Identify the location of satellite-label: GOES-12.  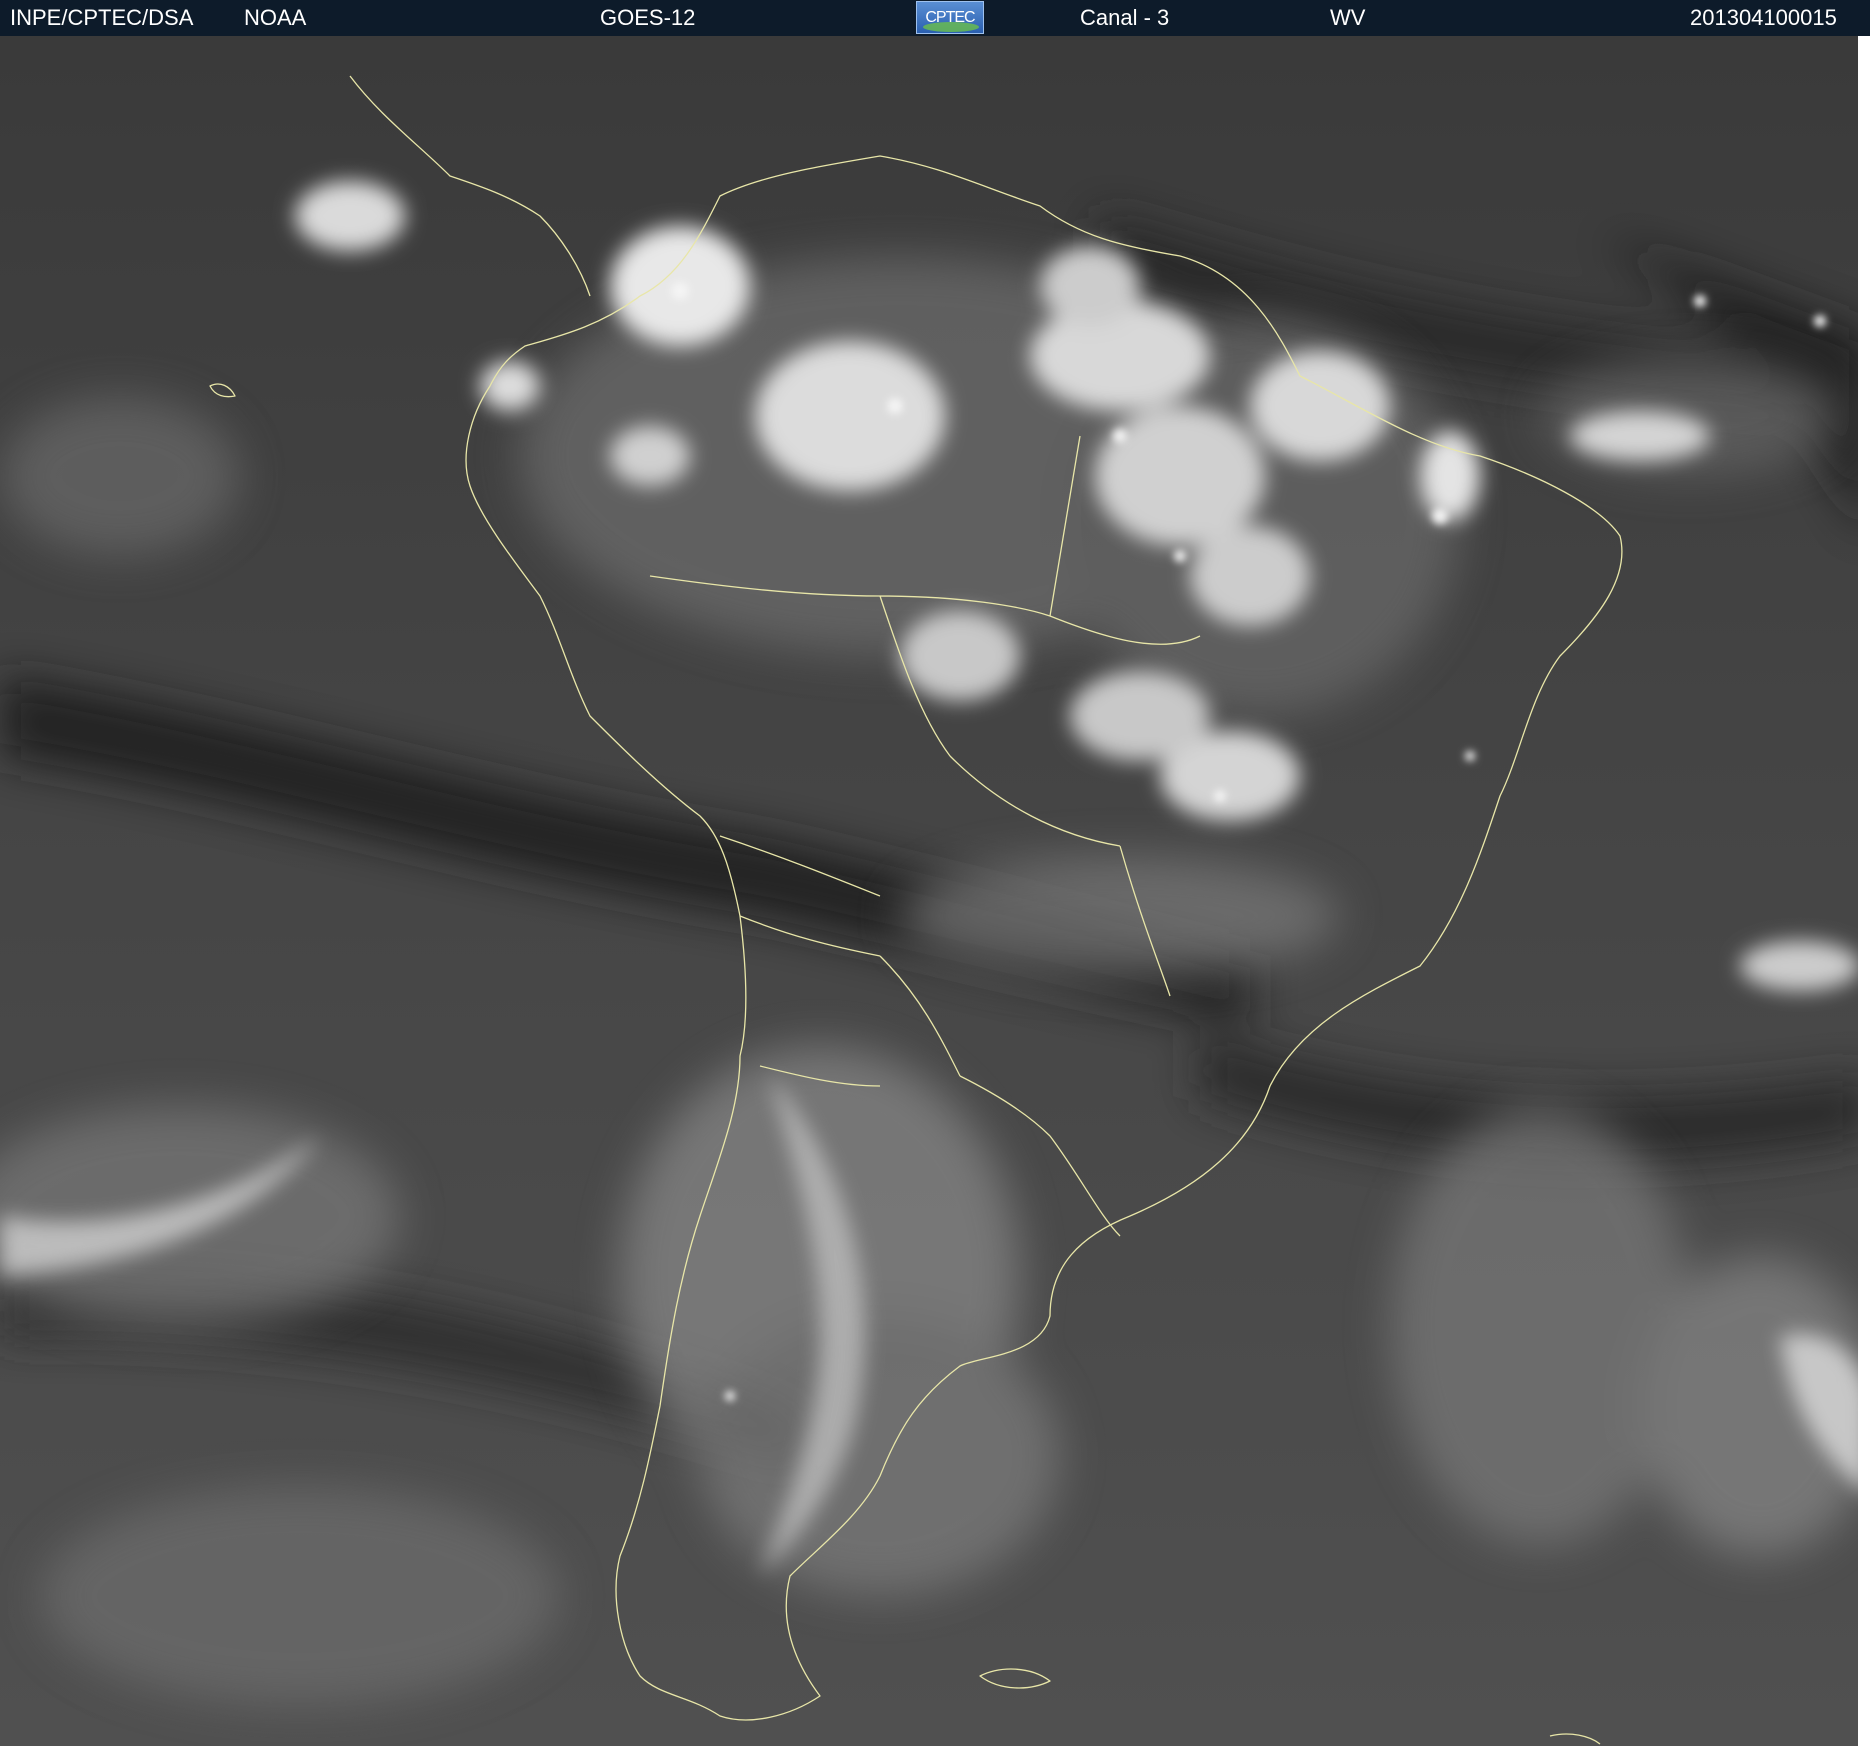
(648, 17).